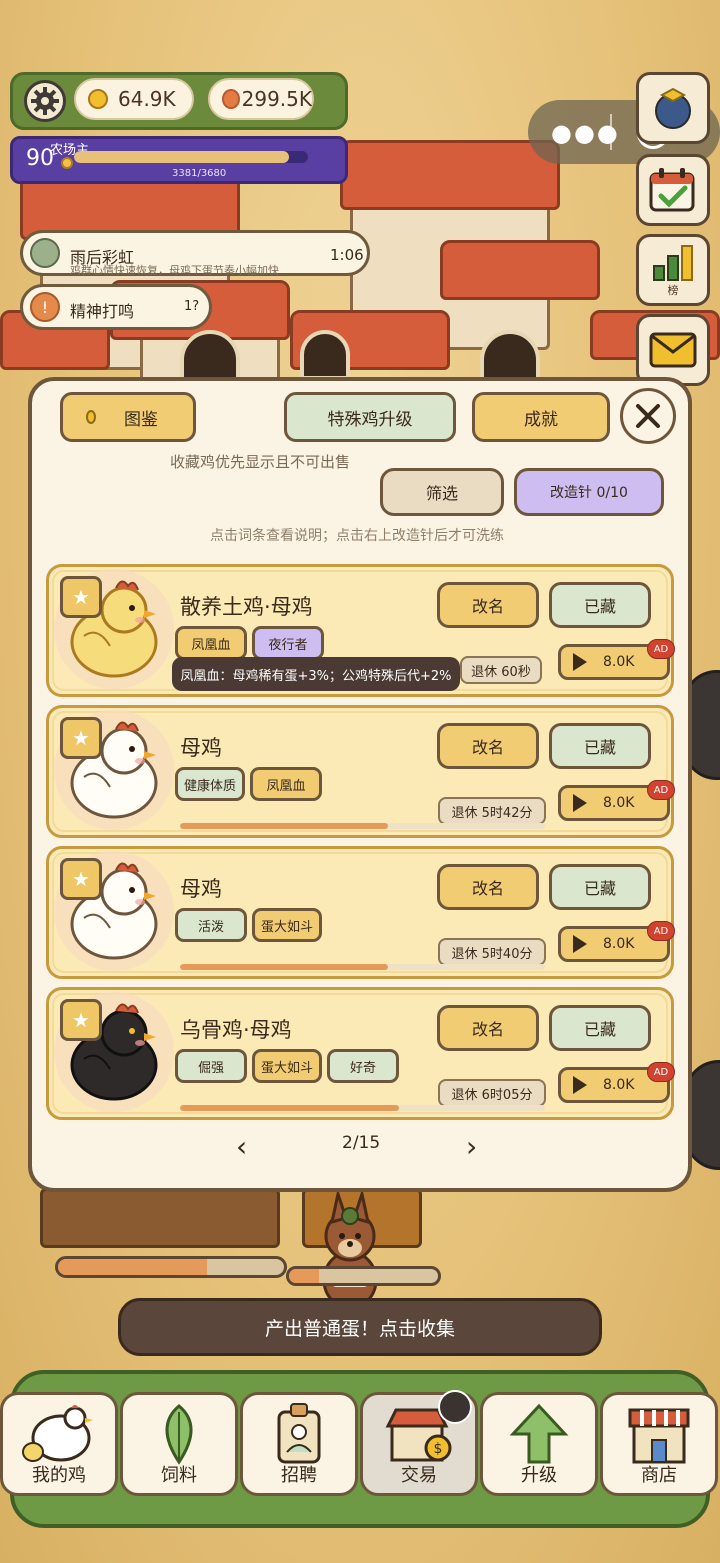 The image size is (720, 1563). I want to click on collect-eggs-button: 产出普通蛋！点击收集, so click(360, 1327).